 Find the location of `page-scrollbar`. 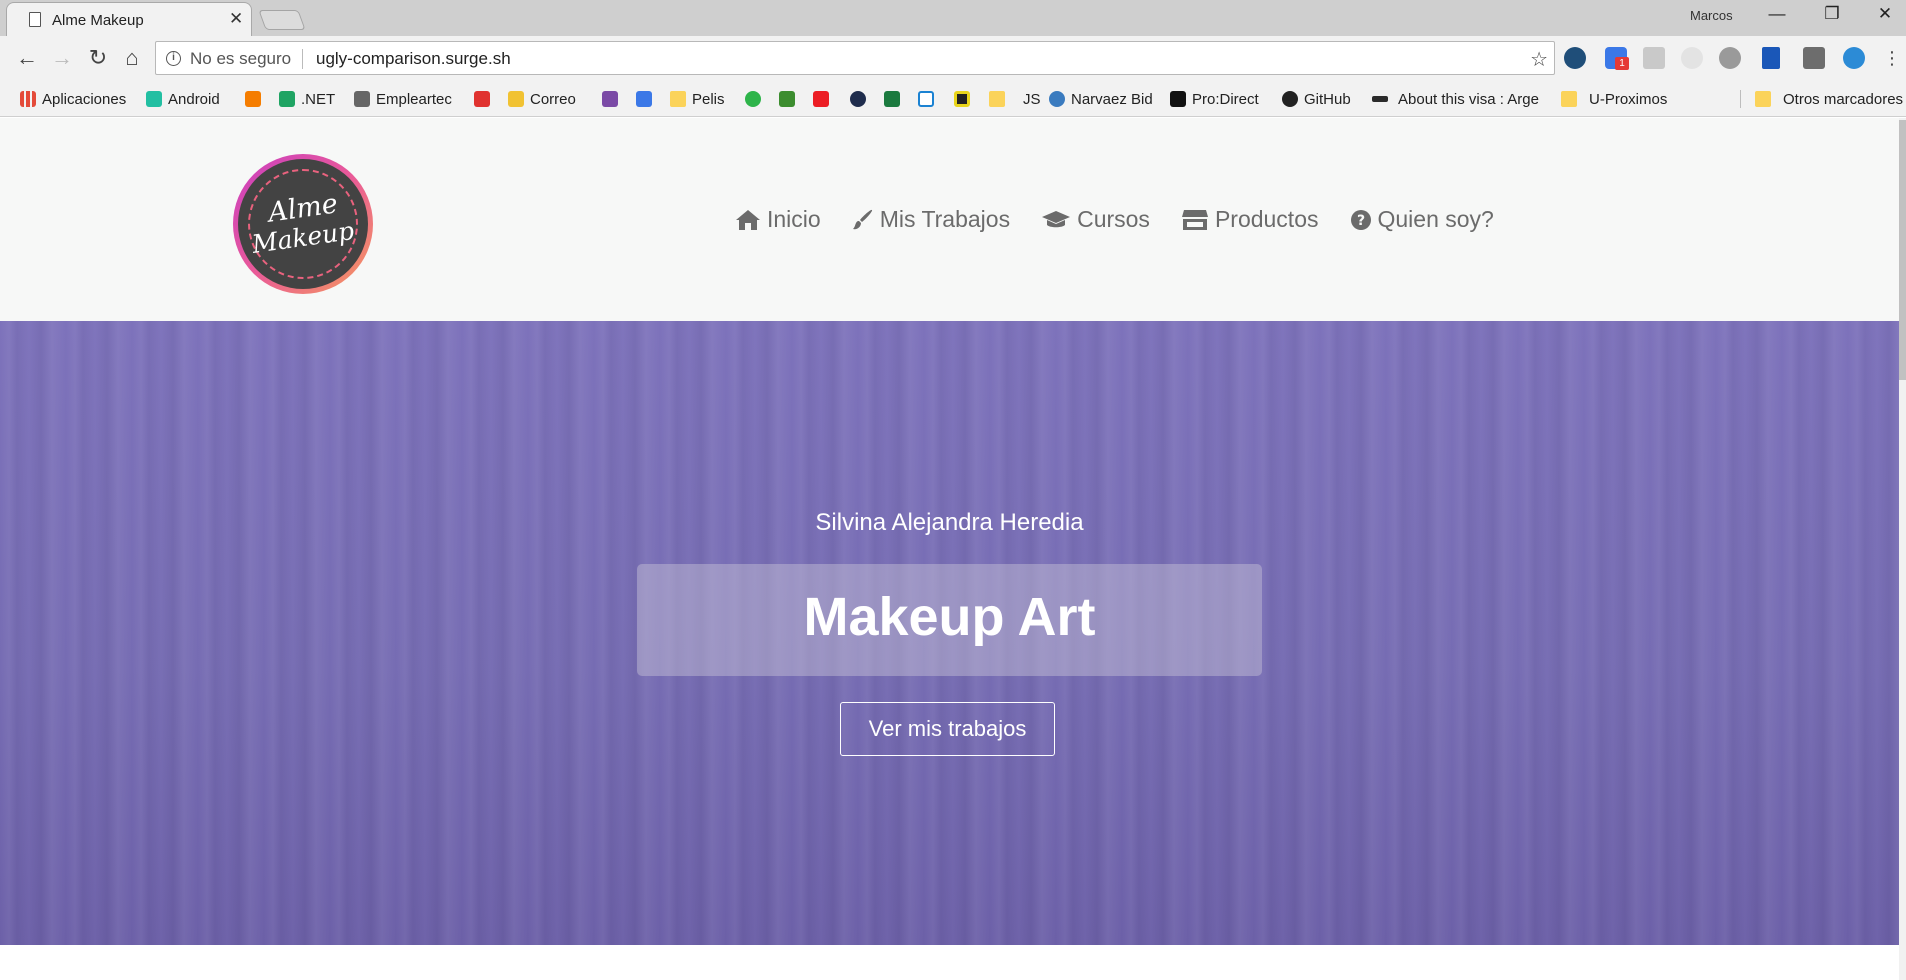

page-scrollbar is located at coordinates (1902, 549).